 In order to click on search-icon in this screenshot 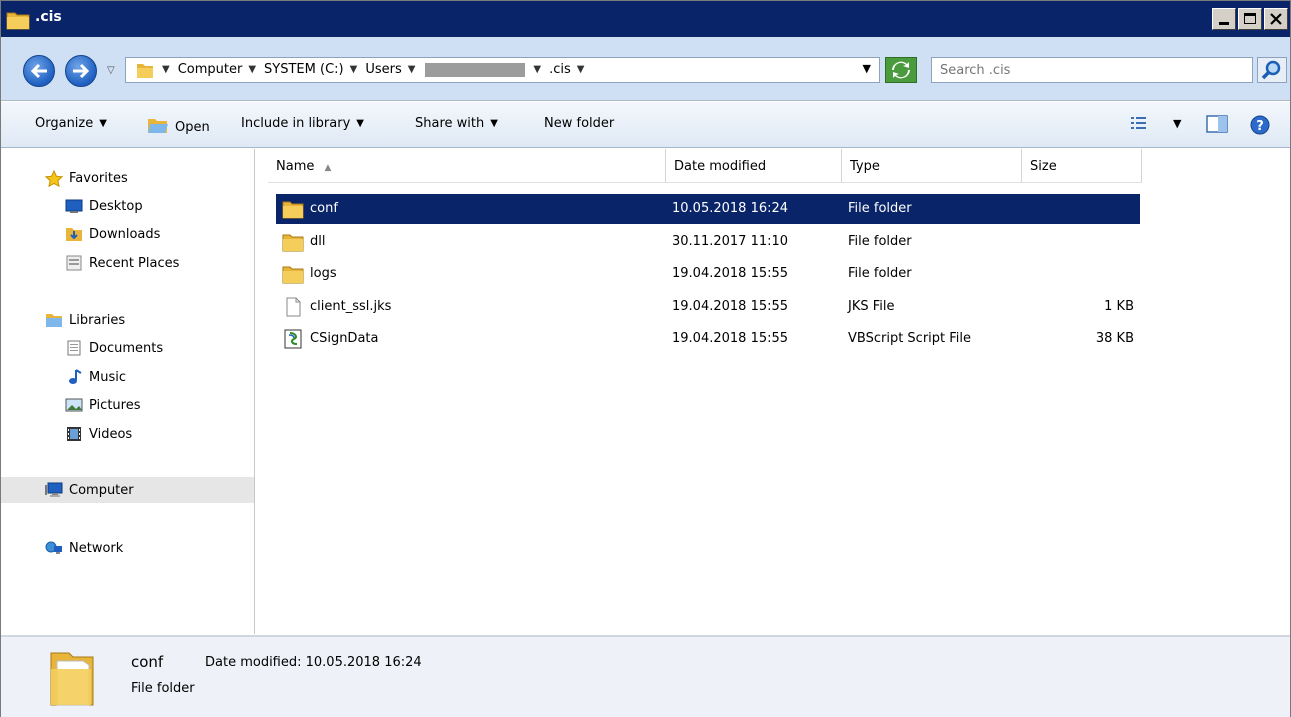, I will do `click(1271, 70)`.